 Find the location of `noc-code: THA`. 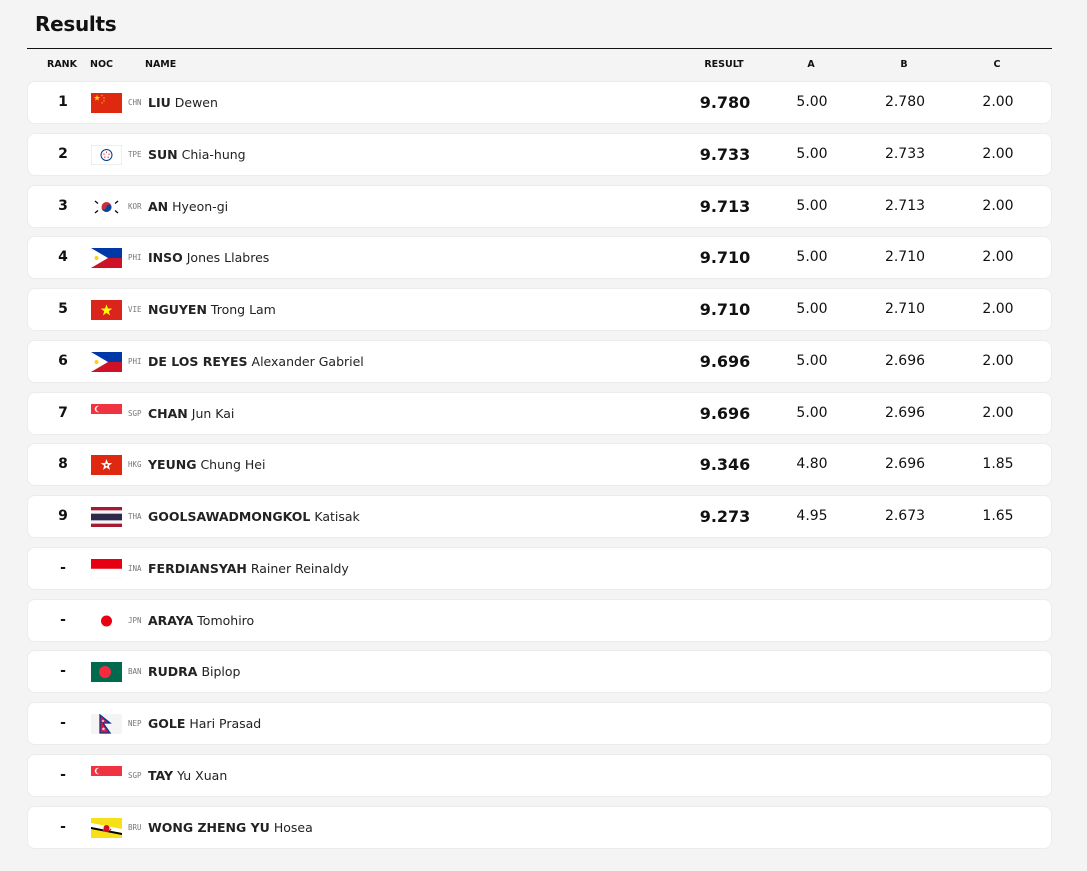

noc-code: THA is located at coordinates (135, 516).